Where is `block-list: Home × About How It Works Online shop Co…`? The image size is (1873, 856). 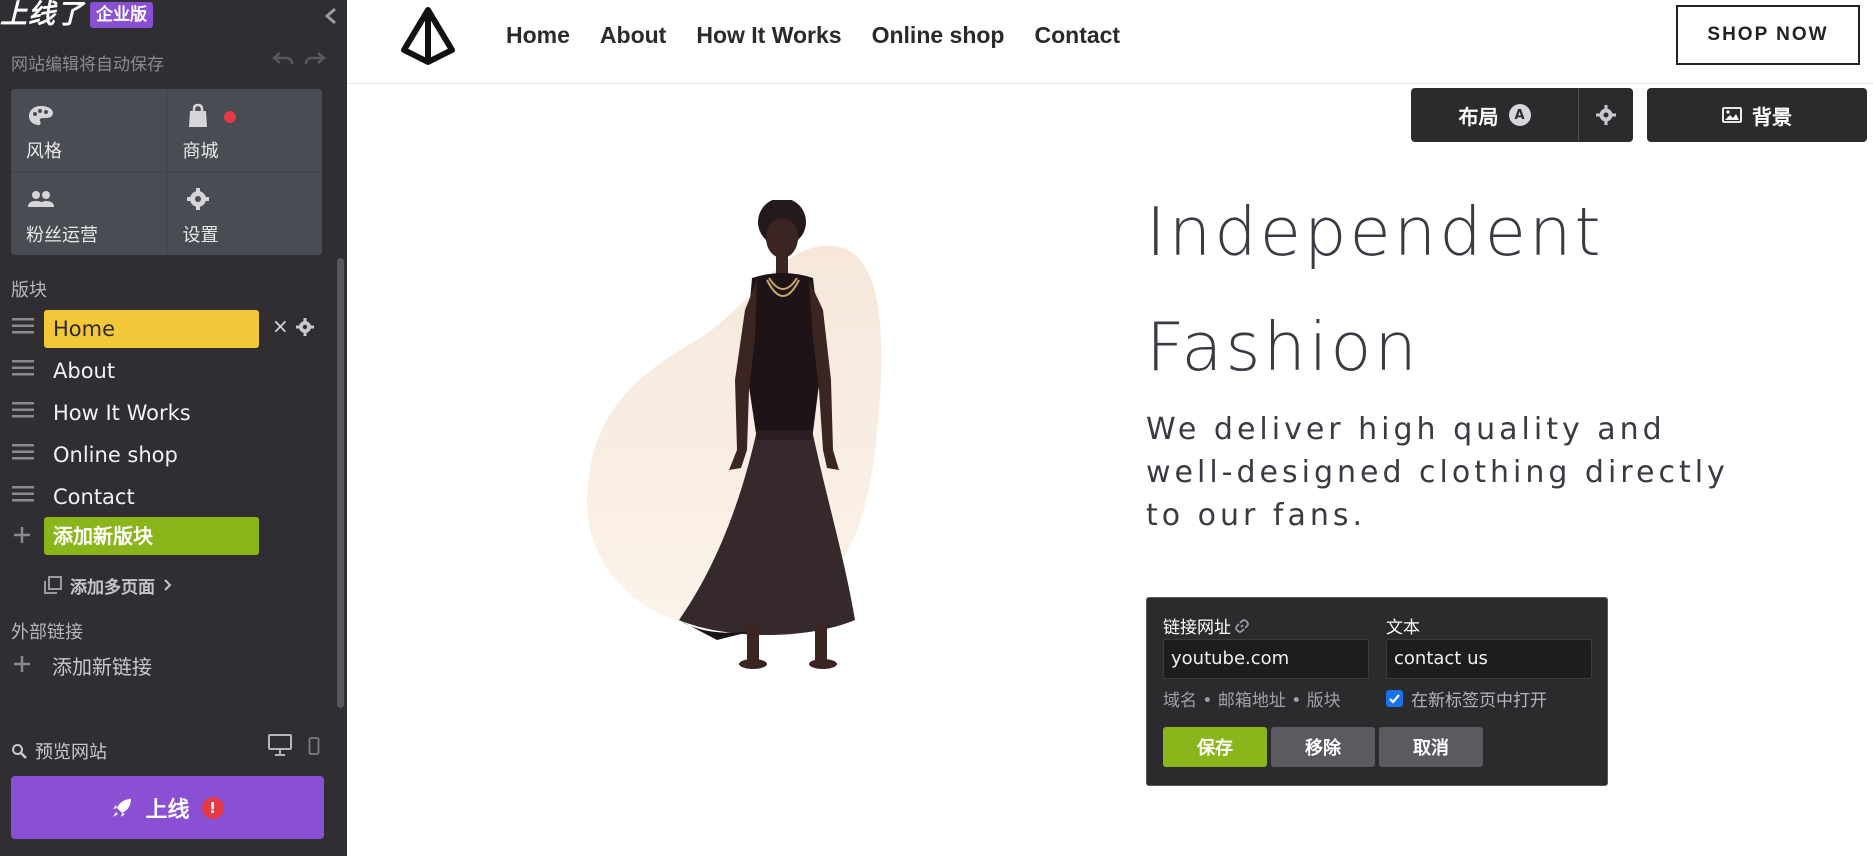 block-list: Home × About How It Works Online shop Co… is located at coordinates (165, 410).